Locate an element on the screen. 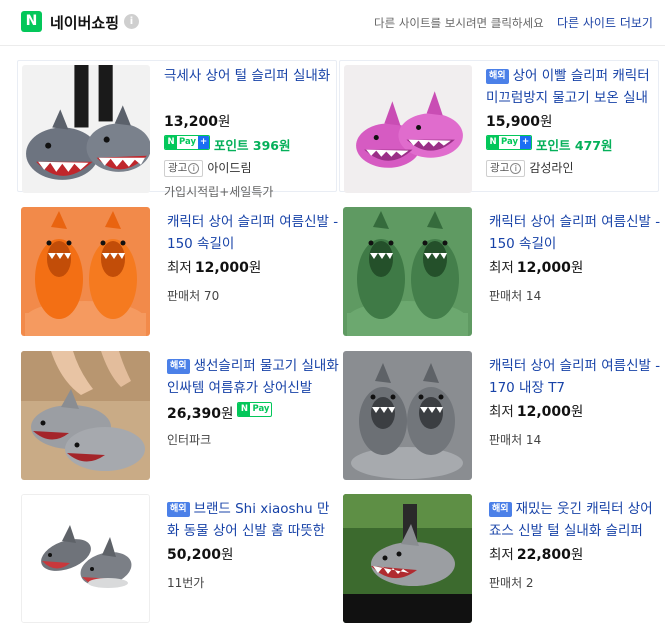  naver-pay-icon: N Pay is located at coordinates (255, 409).